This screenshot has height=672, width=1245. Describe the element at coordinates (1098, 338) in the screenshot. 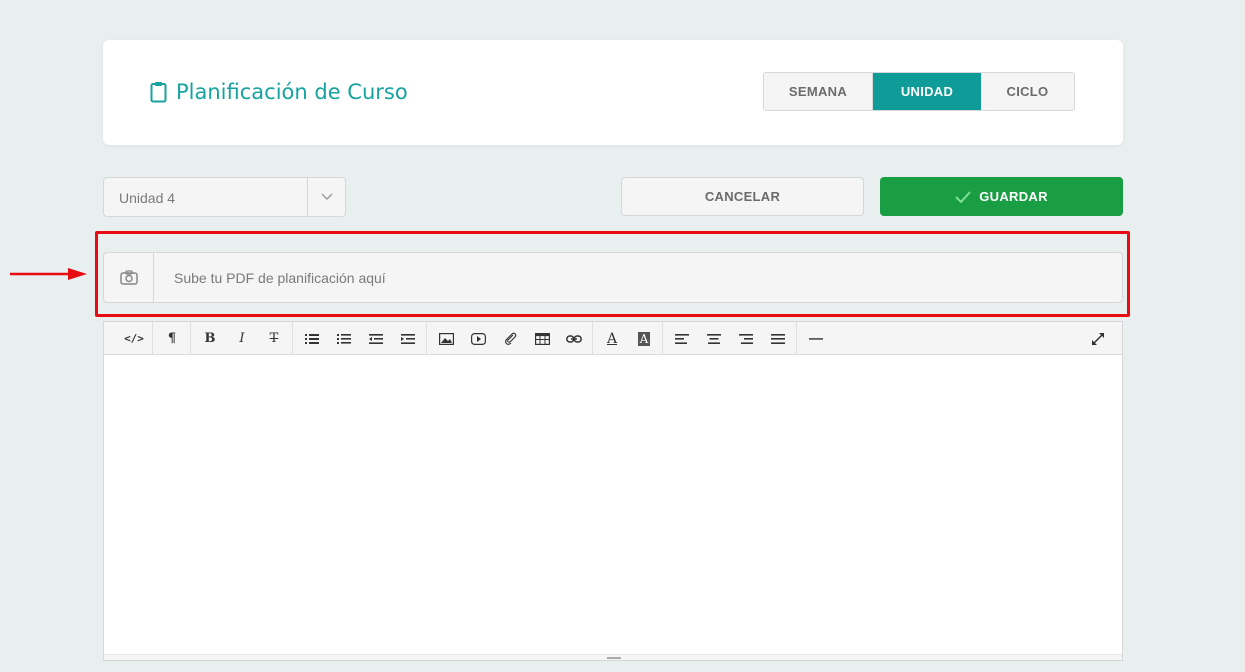

I see `fullscreen-icon` at that location.